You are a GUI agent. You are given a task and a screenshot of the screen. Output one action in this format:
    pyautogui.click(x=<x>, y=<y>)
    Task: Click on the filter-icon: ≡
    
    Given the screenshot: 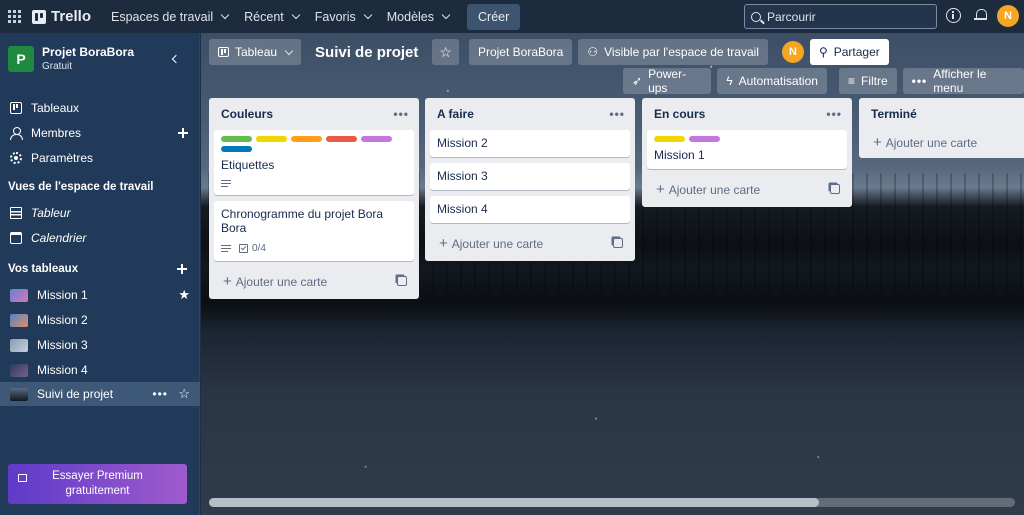 What is the action you would take?
    pyautogui.click(x=851, y=81)
    